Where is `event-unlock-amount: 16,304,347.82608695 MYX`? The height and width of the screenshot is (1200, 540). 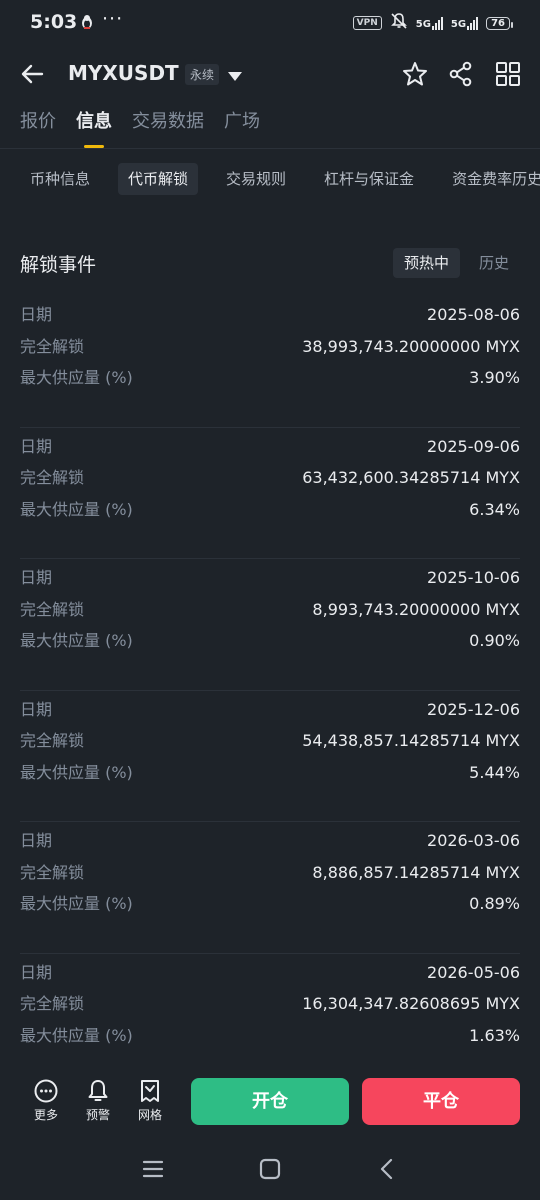 event-unlock-amount: 16,304,347.82608695 MYX is located at coordinates (411, 1004).